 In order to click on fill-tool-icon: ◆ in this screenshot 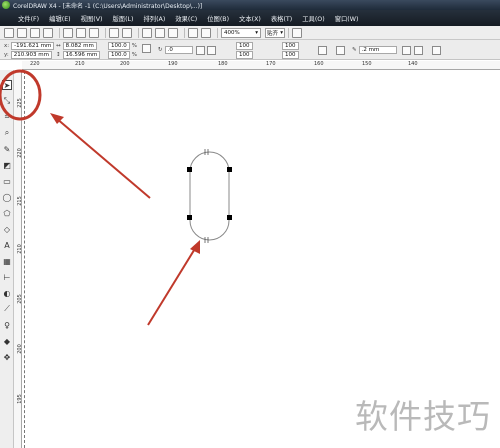, I will do `click(7, 341)`.